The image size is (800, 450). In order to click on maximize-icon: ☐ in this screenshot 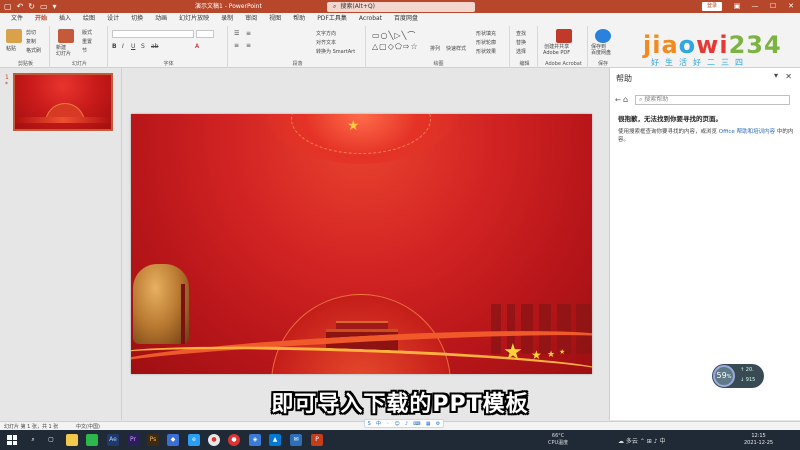, I will do `click(773, 6)`.